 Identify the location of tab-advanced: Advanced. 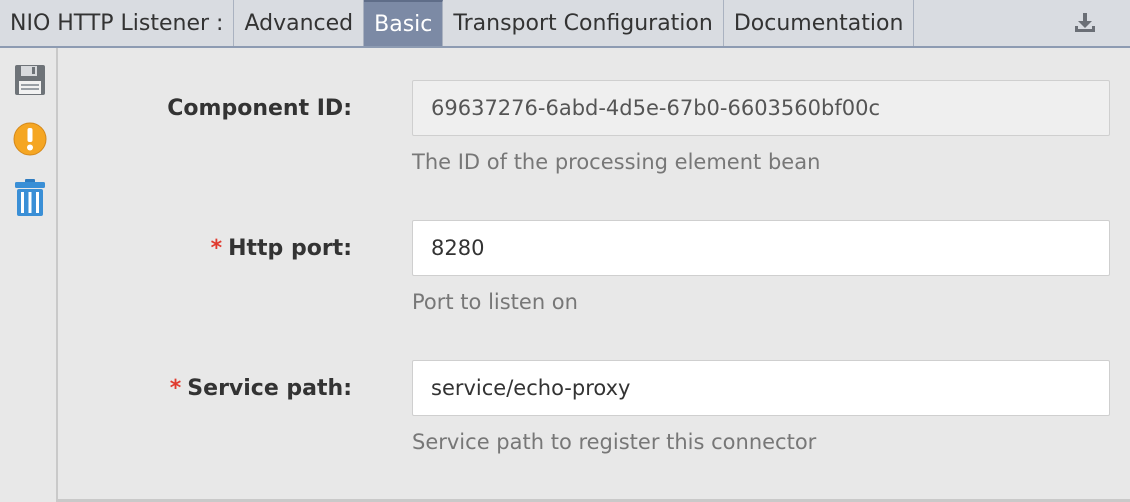
(299, 23).